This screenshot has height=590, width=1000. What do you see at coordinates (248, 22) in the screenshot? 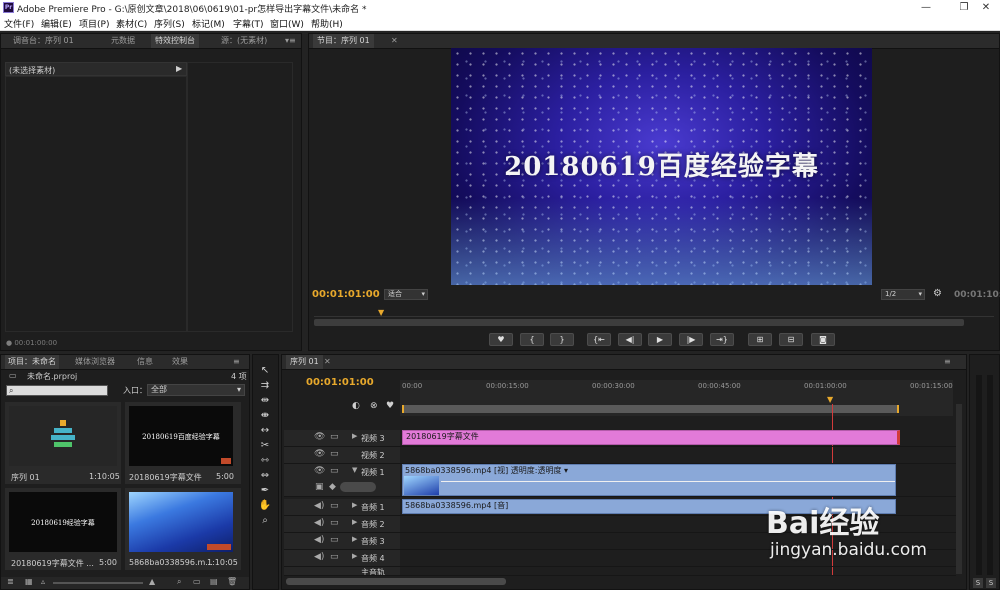
I see `menu-title: 字幕(T)` at bounding box center [248, 22].